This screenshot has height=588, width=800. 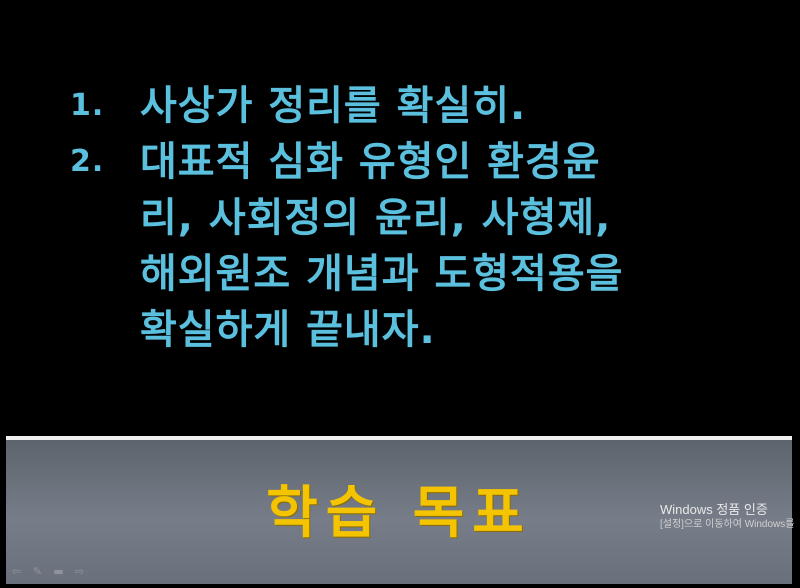 I want to click on watermark-subtitle: [설정]으로 이동하여 Windows를, so click(x=727, y=524).